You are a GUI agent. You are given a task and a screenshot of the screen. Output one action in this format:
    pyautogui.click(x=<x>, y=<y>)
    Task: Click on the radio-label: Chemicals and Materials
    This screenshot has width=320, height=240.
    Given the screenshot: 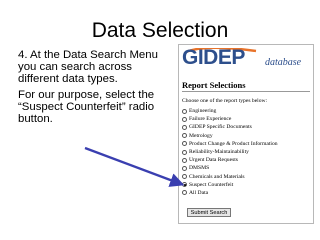 What is the action you would take?
    pyautogui.click(x=217, y=176)
    